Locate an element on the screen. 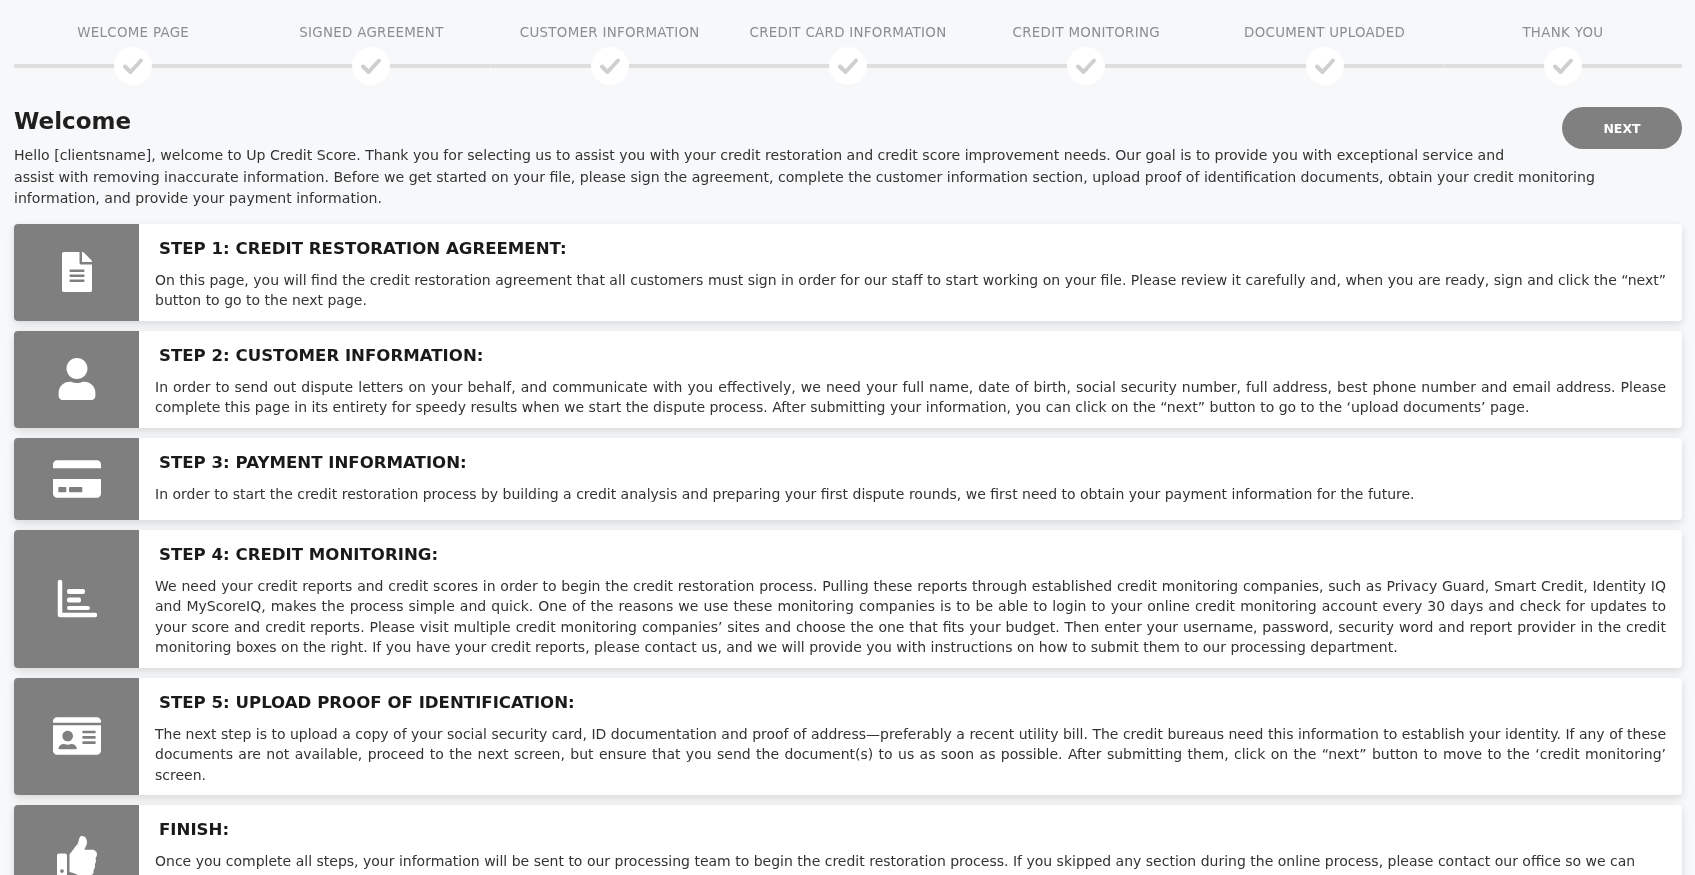 The width and height of the screenshot is (1695, 875). card-text: The next step is to upload a copy of your social security card, ID documentation and proof of address—preferably a recent utility bill. The credit bureaus need this information to establish your identity. If any of these documents are not available, proceed to the next screen, but ensure that you send the document(s) to us as soon as possible. After submitting them, click on the “next” button to move to the ‘credit monitoring’ screen. is located at coordinates (910, 754).